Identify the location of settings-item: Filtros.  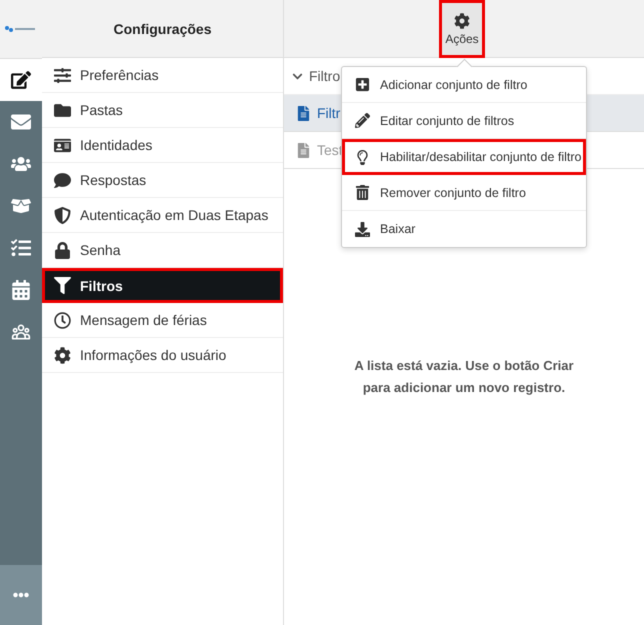
(162, 285).